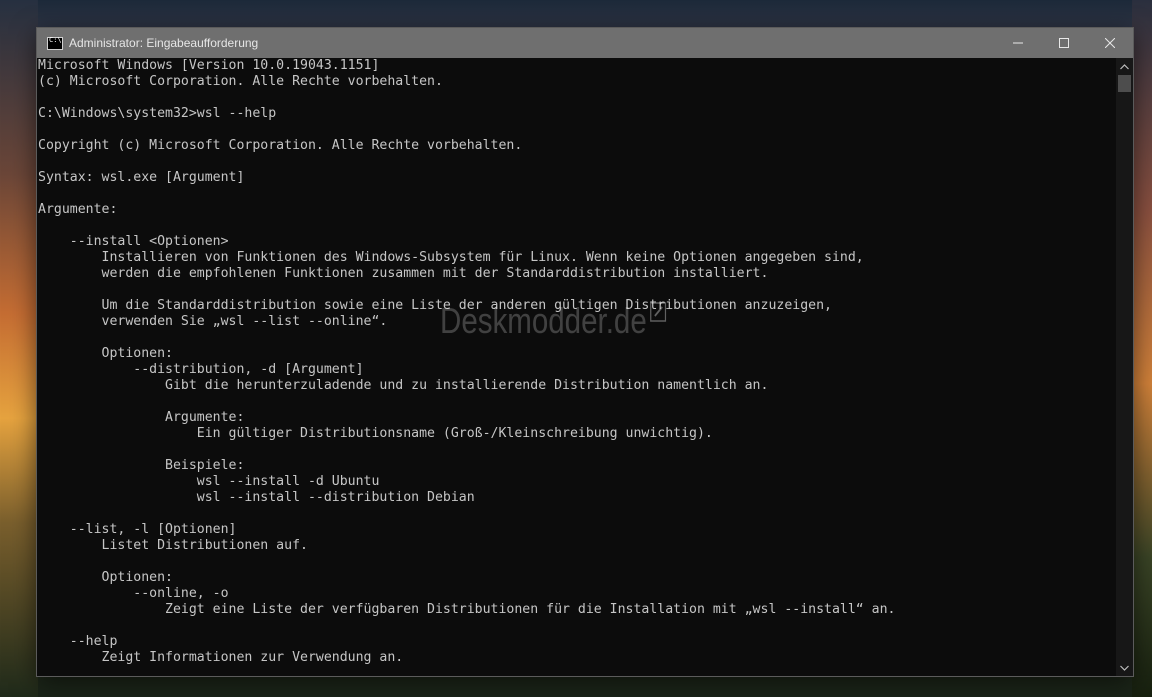  Describe the element at coordinates (221, 657) in the screenshot. I see `console-line: Zeigt Informationen zur Verwendung an.` at that location.